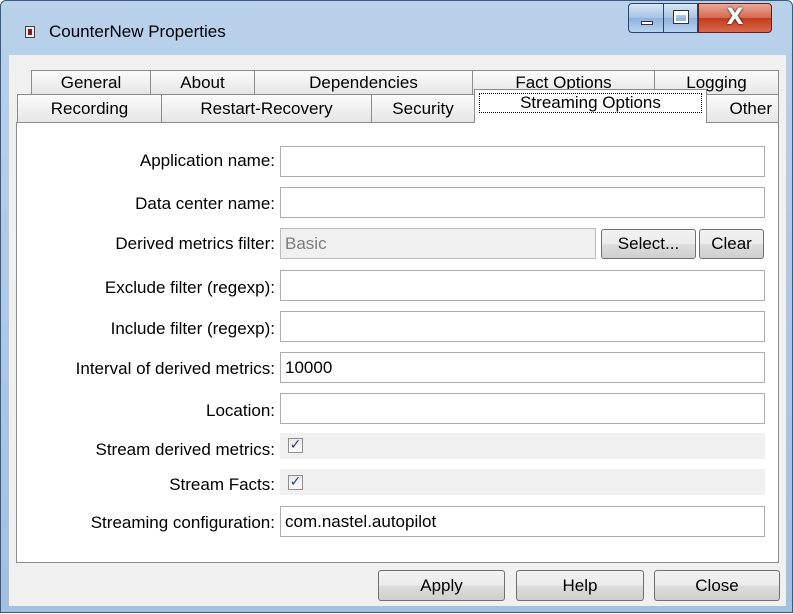 The width and height of the screenshot is (793, 614). I want to click on help-button-label: Help, so click(580, 585).